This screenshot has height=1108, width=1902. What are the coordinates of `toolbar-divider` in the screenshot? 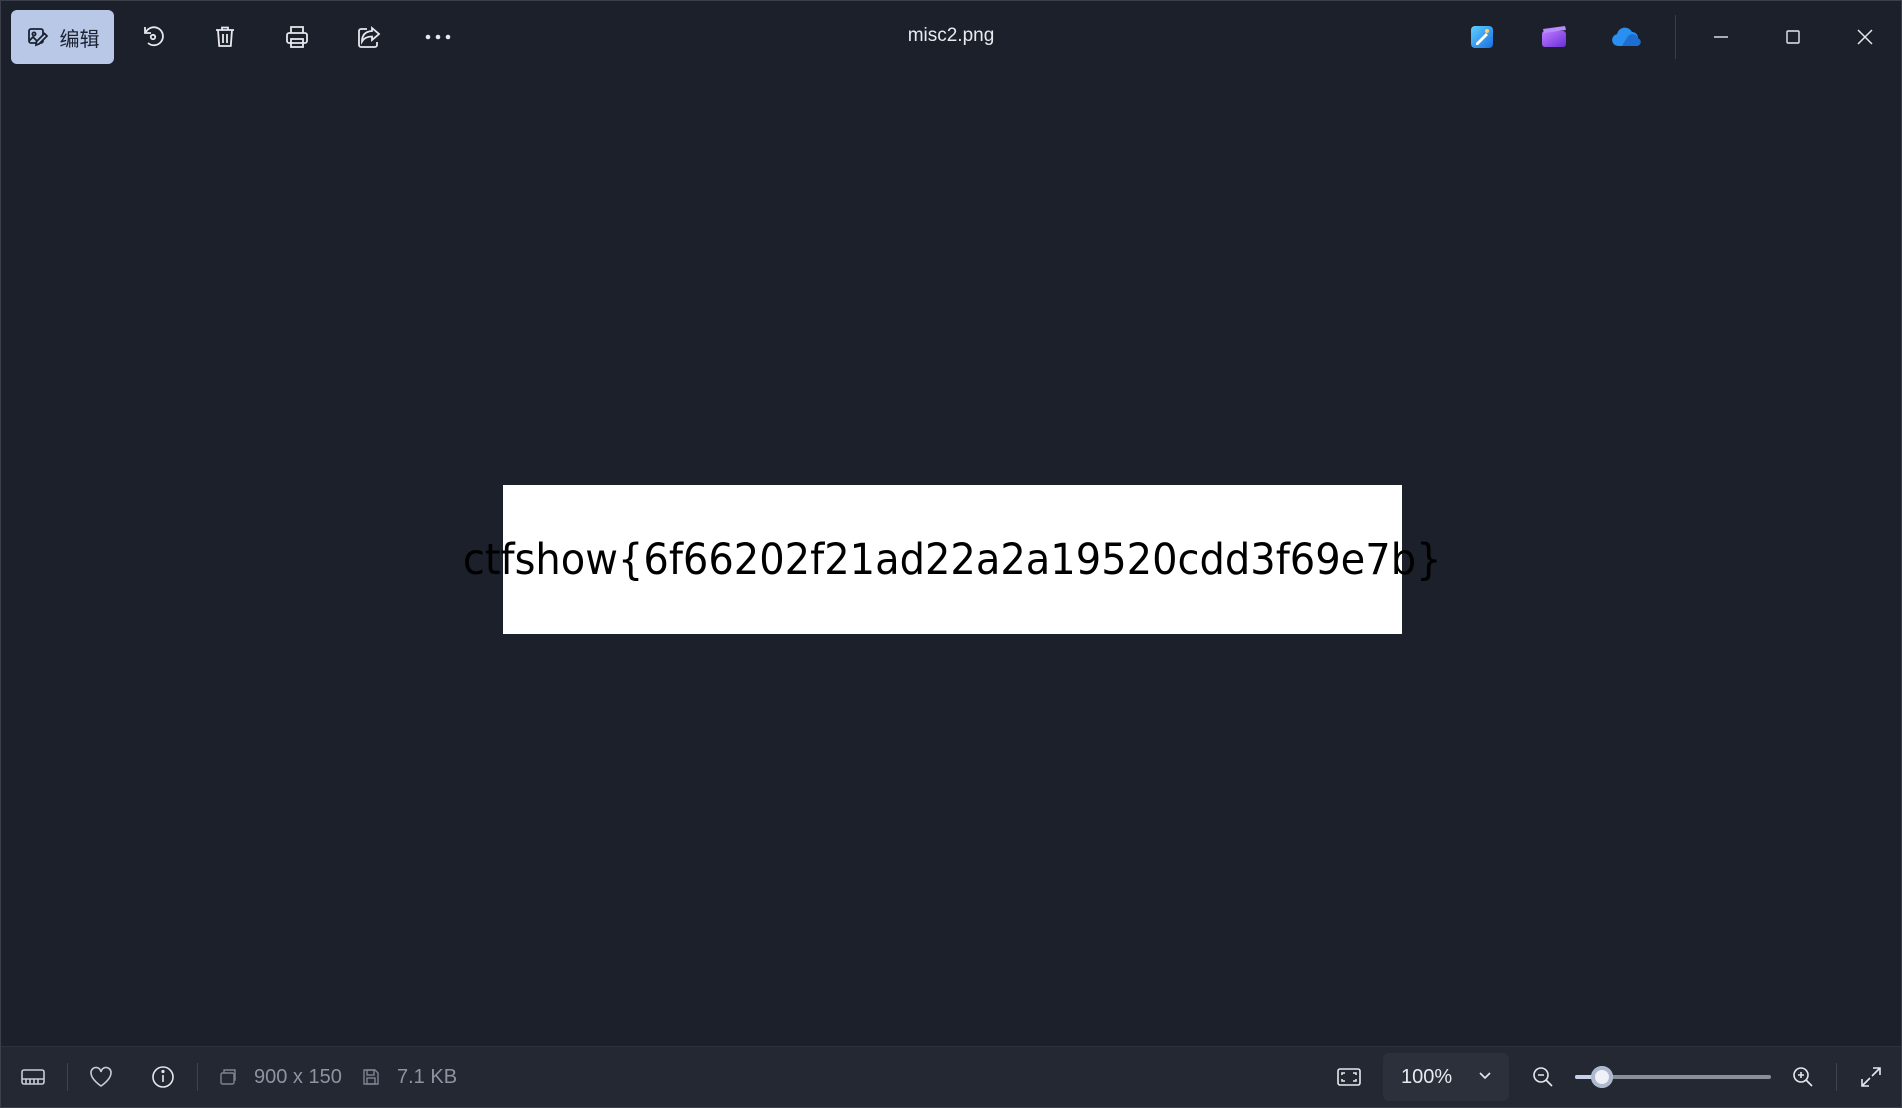 It's located at (1675, 37).